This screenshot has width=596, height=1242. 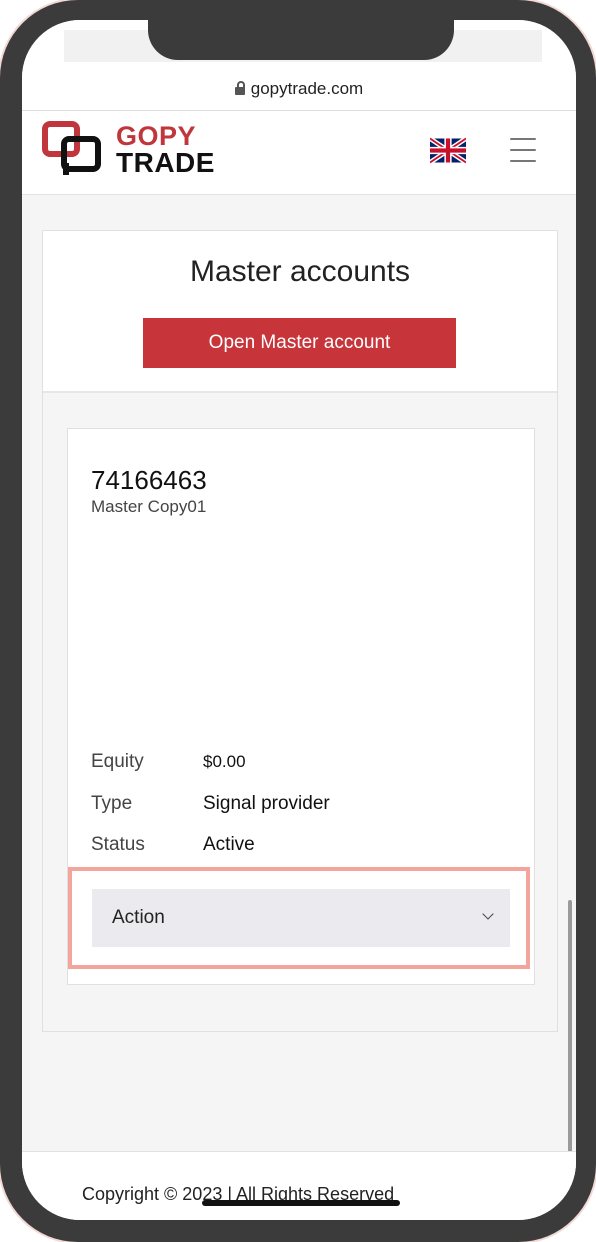 What do you see at coordinates (266, 803) in the screenshot?
I see `type-value: Signal provider` at bounding box center [266, 803].